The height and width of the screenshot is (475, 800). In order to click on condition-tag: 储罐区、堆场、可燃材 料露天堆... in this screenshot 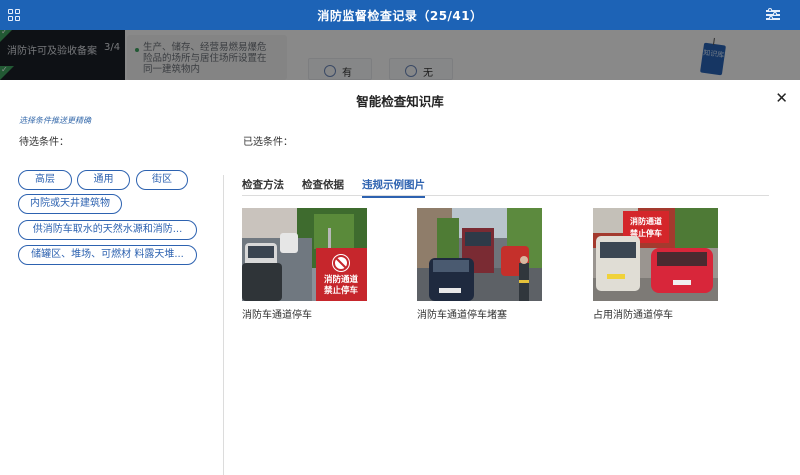, I will do `click(107, 255)`.